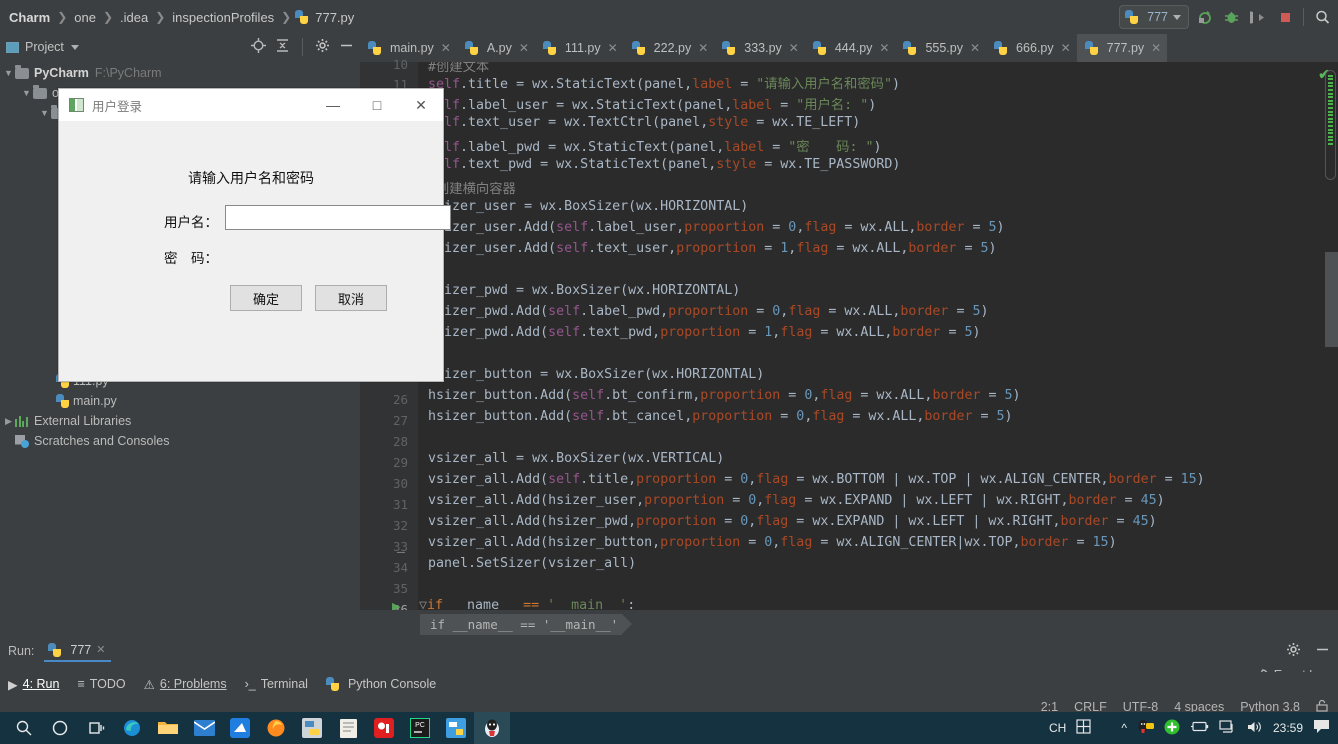 This screenshot has width=1338, height=744. Describe the element at coordinates (204, 728) in the screenshot. I see `mail-icon` at that location.